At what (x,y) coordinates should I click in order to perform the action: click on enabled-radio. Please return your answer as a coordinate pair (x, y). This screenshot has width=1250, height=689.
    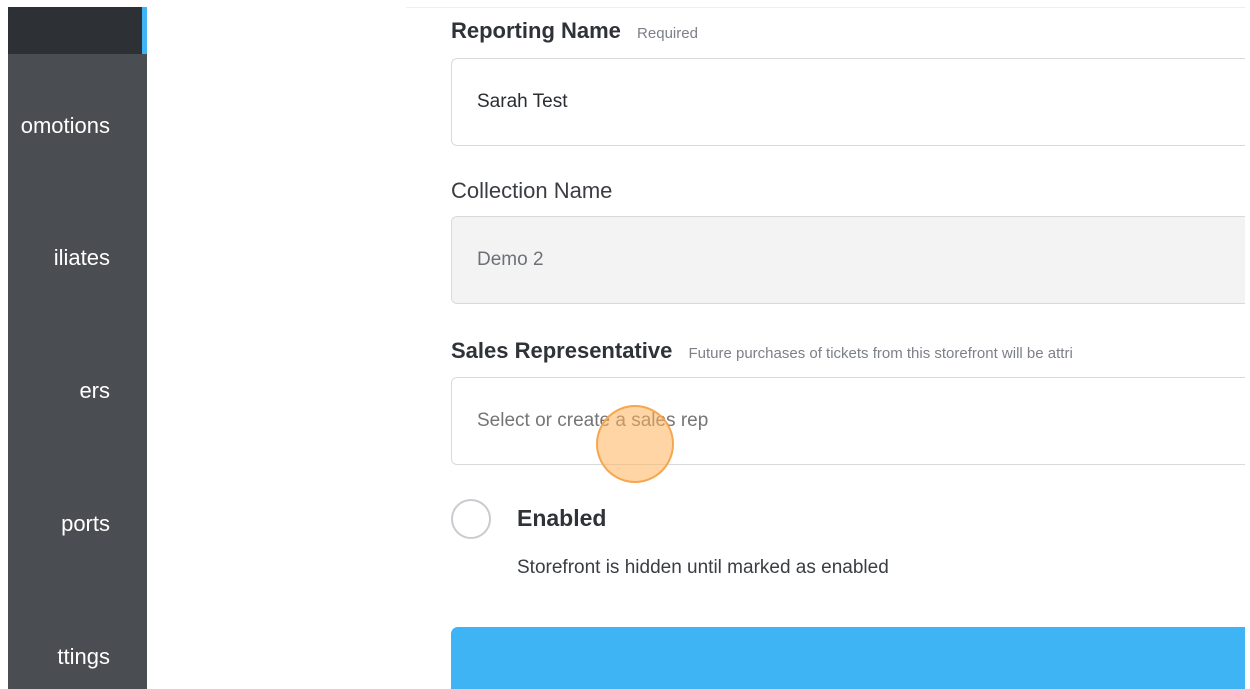
    Looking at the image, I should click on (471, 519).